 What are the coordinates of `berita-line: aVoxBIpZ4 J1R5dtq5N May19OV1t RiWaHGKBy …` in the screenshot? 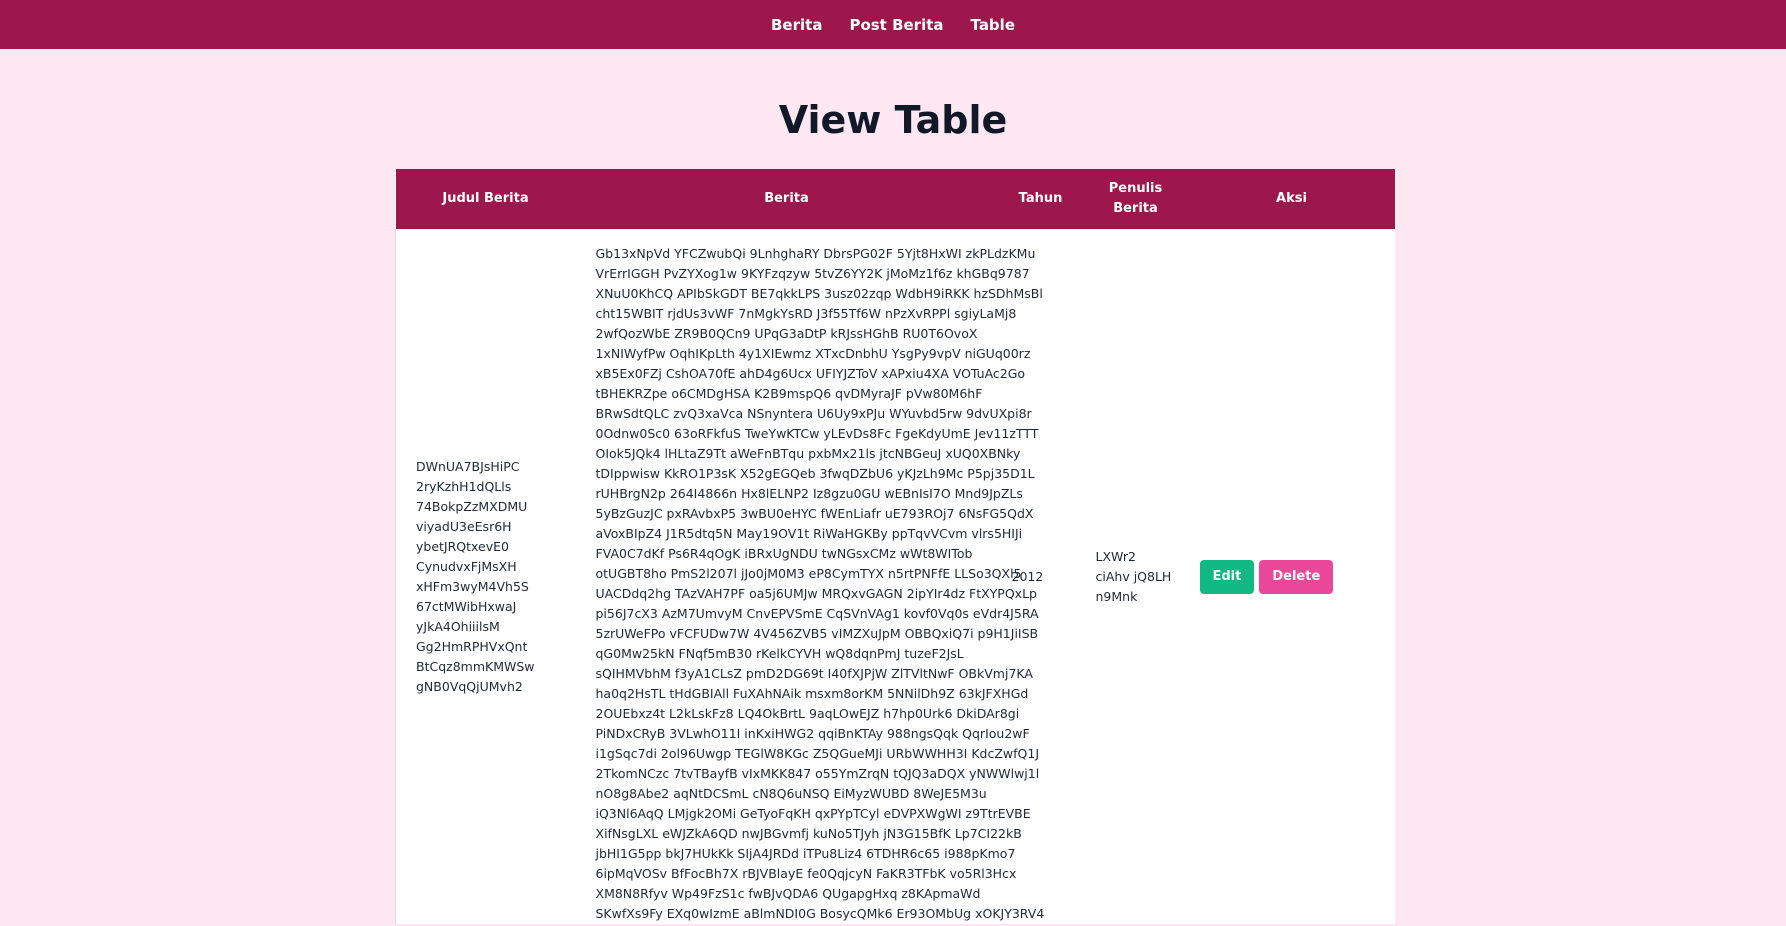 It's located at (809, 533).